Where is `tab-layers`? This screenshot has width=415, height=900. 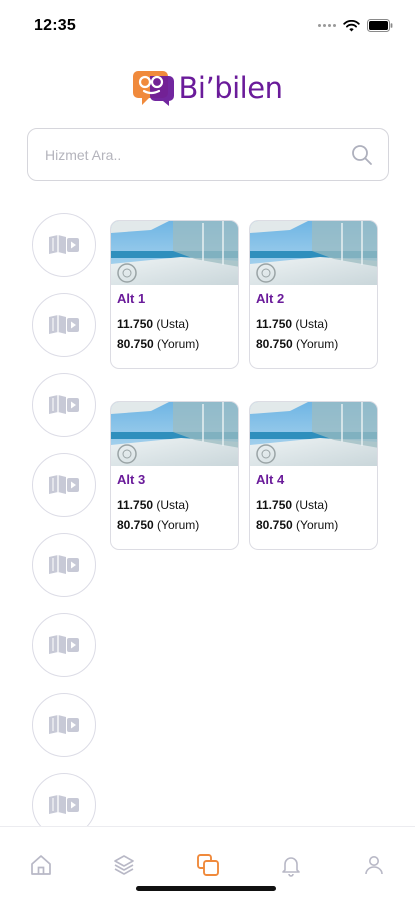 tab-layers is located at coordinates (124, 865).